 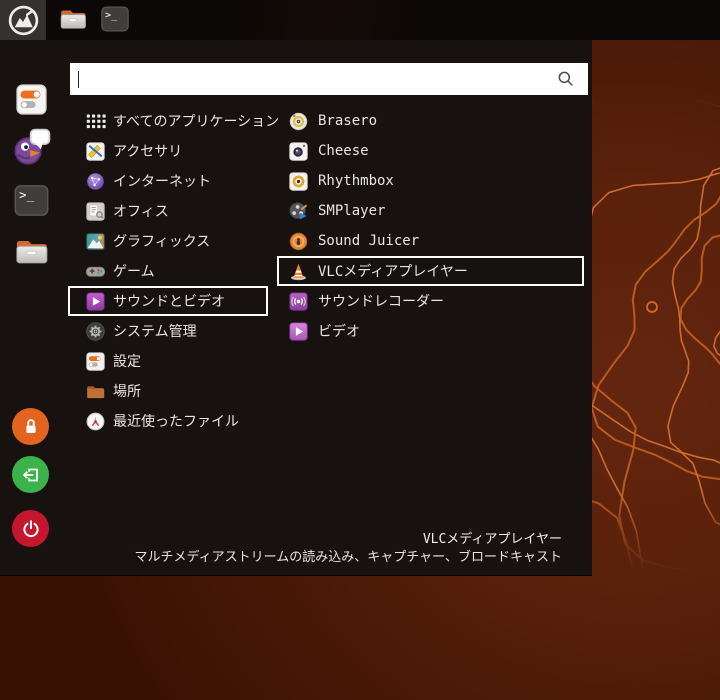 I want to click on recent-files-icon, so click(x=95, y=421).